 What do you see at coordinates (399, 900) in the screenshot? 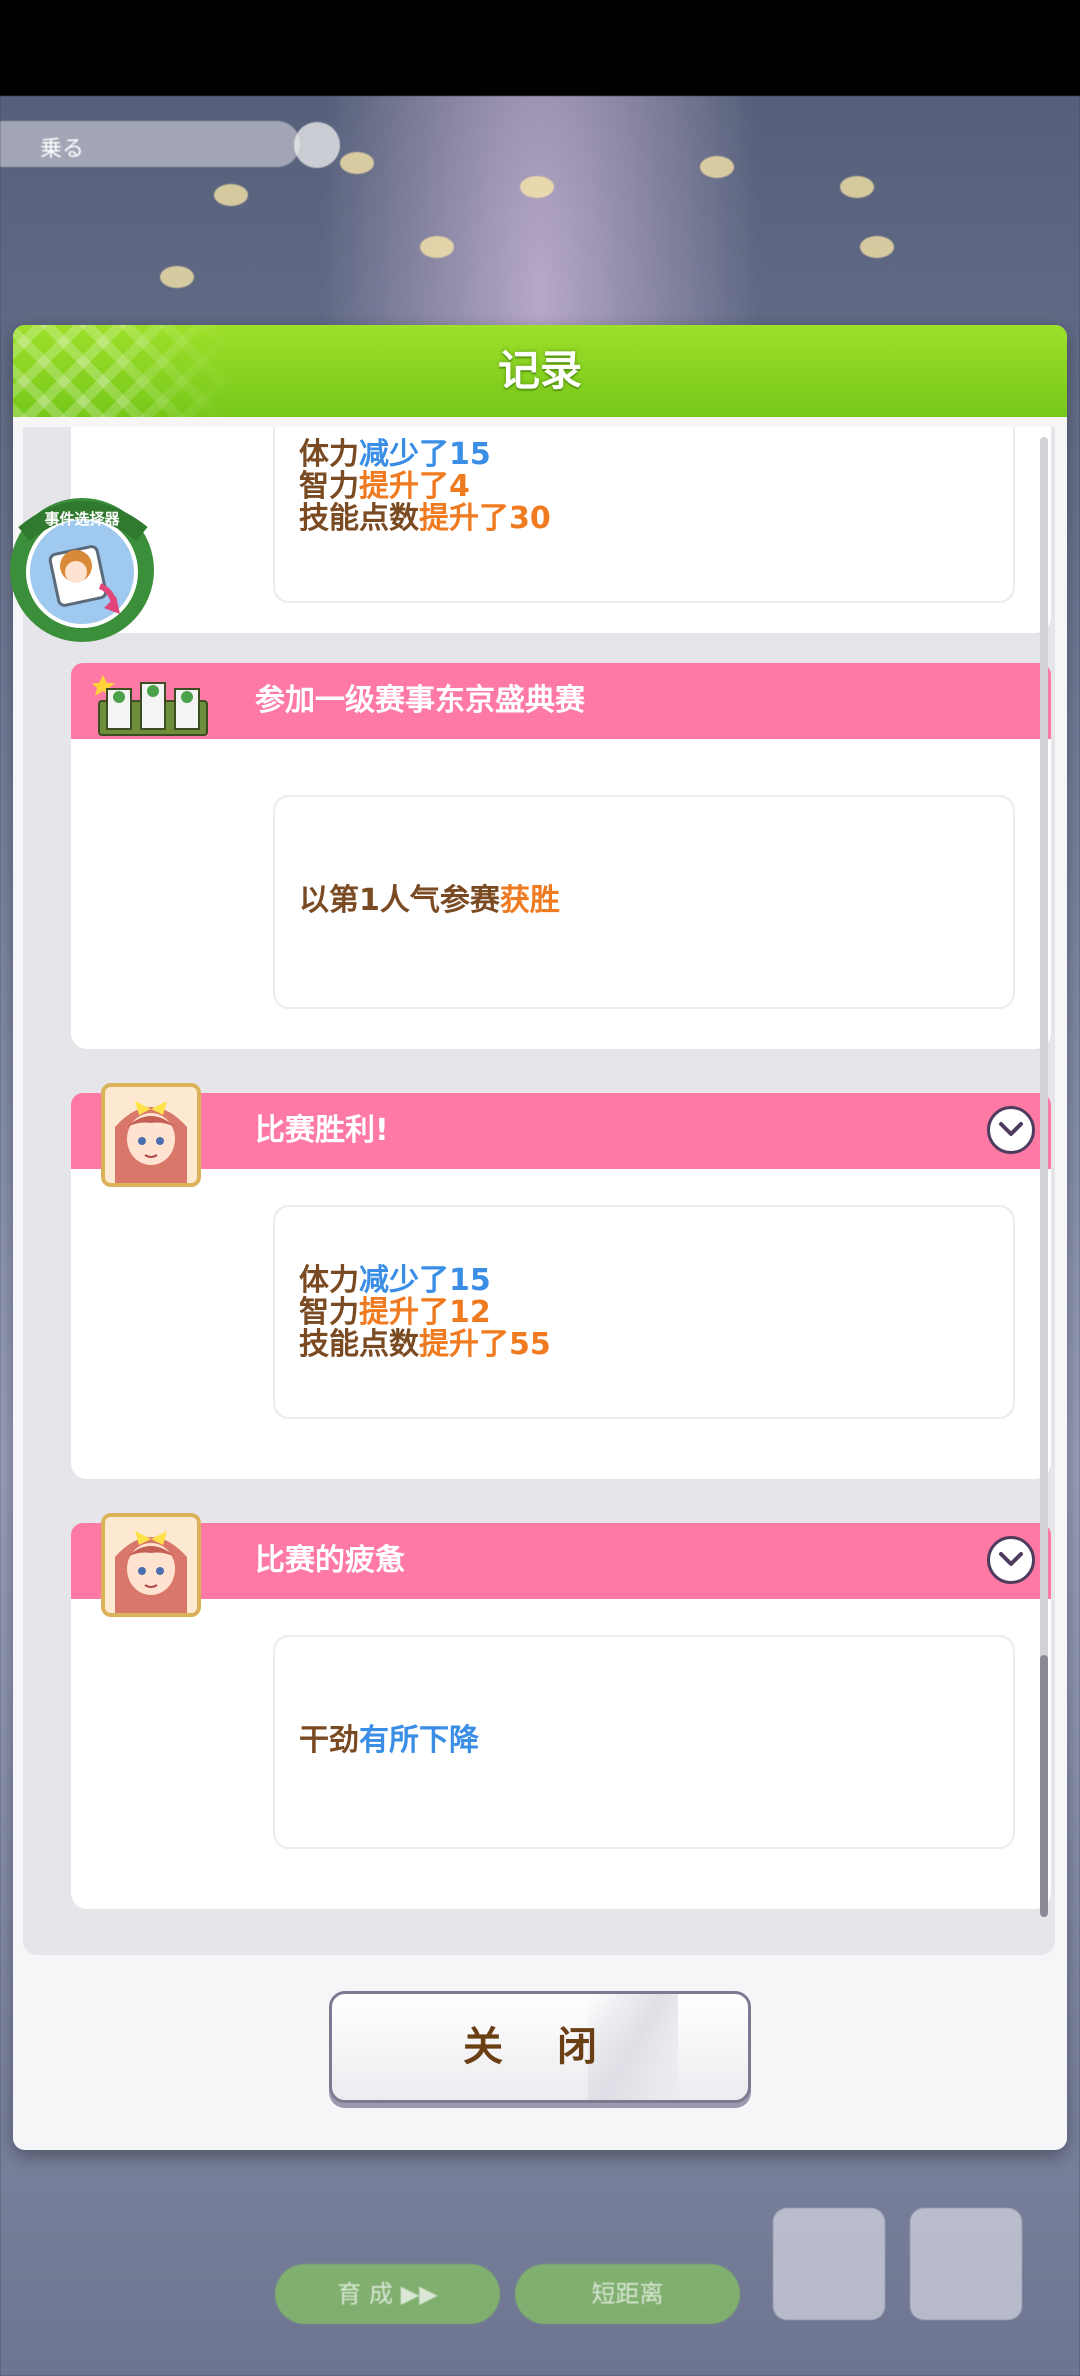
I see `effect-label: 以第1人气参赛` at bounding box center [399, 900].